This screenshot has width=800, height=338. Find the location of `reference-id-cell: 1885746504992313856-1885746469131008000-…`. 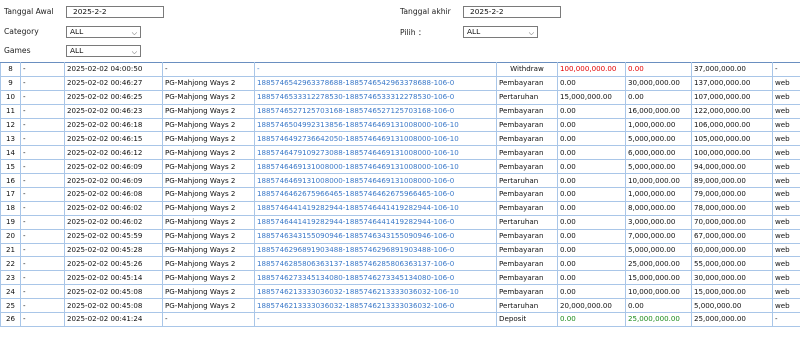

reference-id-cell: 1885746504992313856-1885746469131008000-… is located at coordinates (375, 125).